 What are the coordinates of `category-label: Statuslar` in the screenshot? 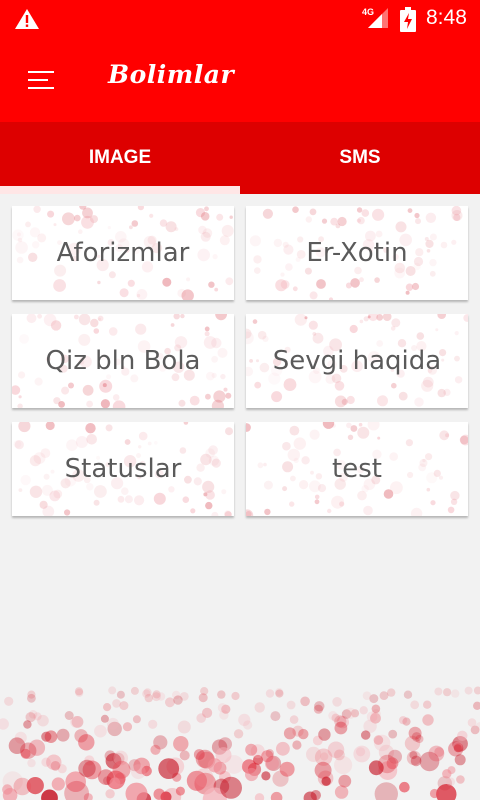 It's located at (123, 469).